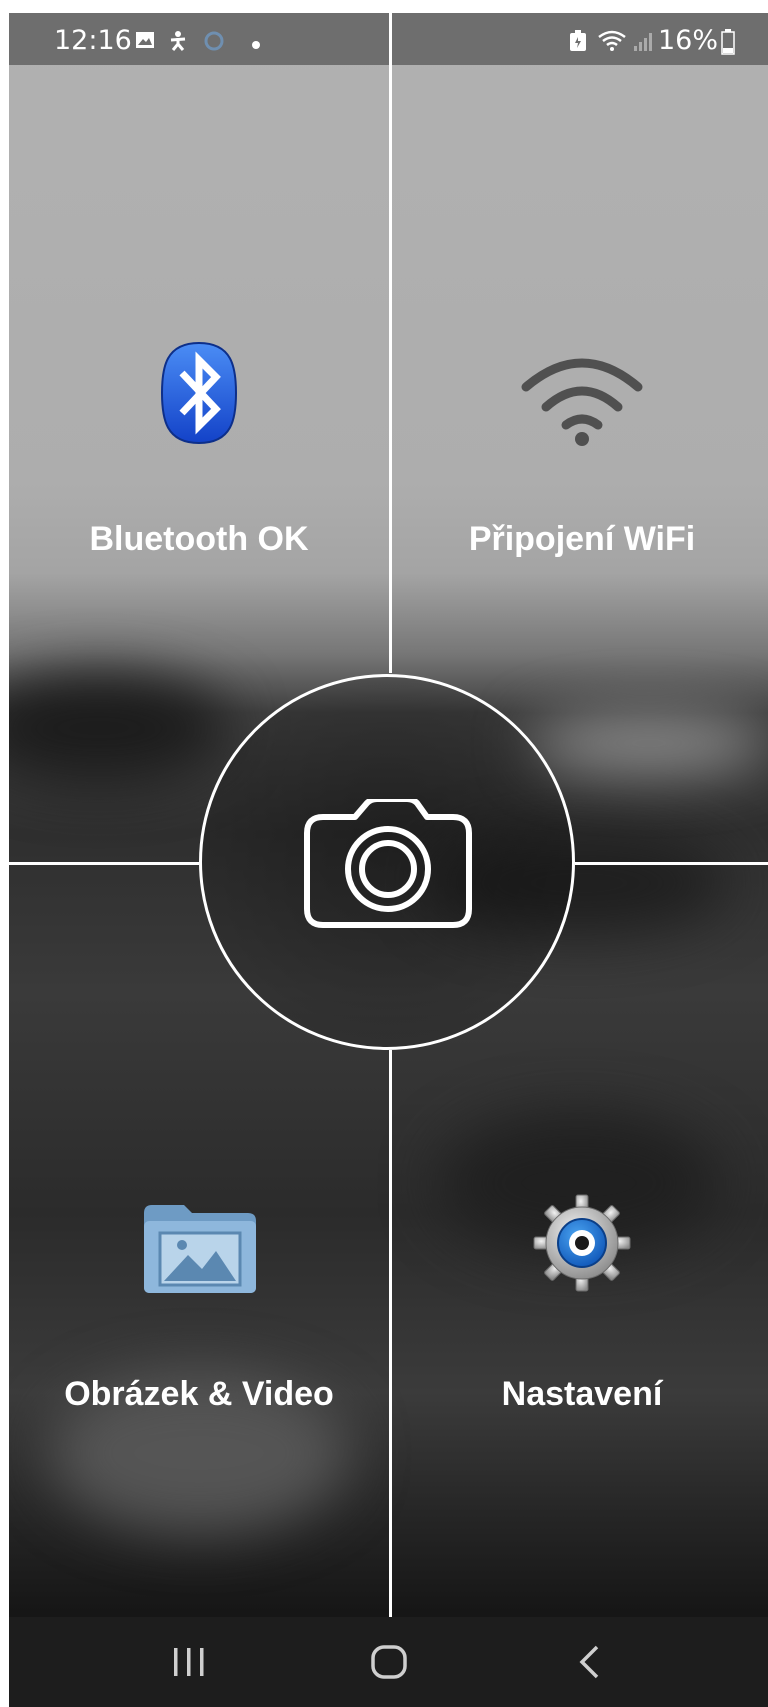  Describe the element at coordinates (199, 1394) in the screenshot. I see `gallery-label: Obrázek & Video` at that location.